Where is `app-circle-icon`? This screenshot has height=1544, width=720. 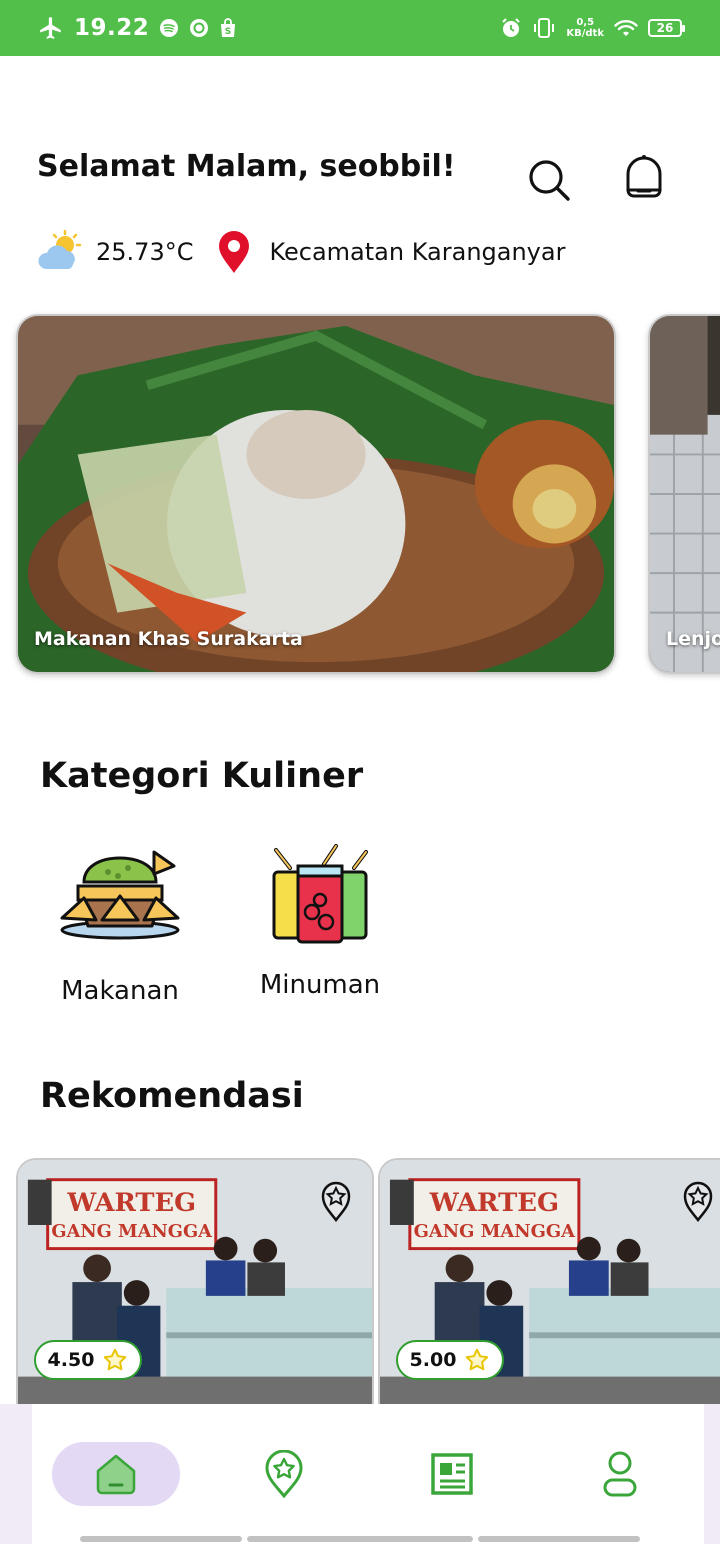 app-circle-icon is located at coordinates (199, 28).